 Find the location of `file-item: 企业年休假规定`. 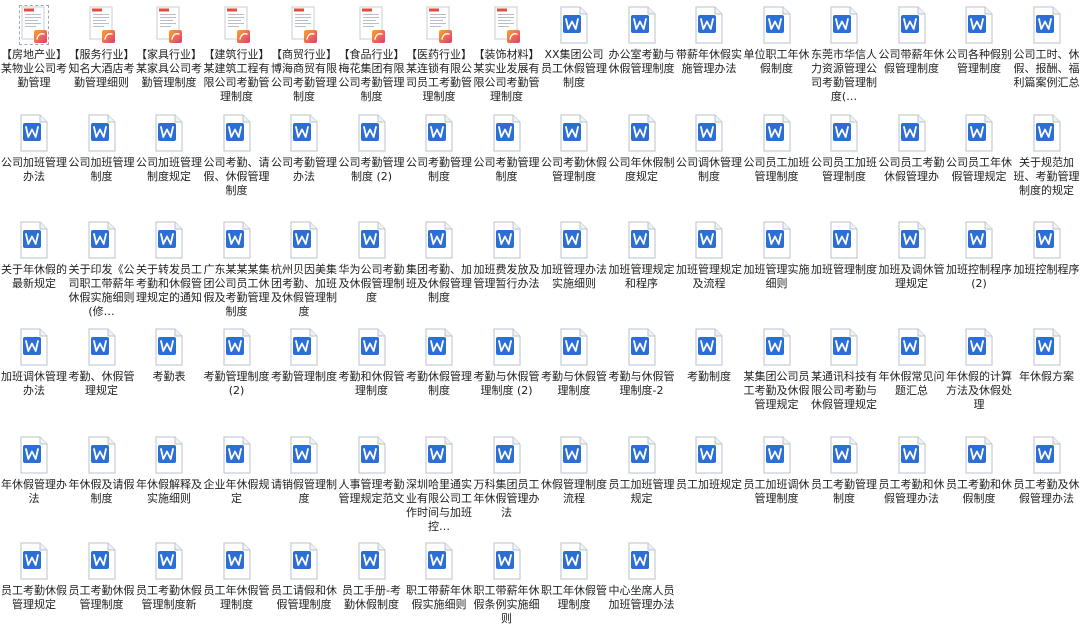

file-item: 企业年休假规定 is located at coordinates (237, 468).